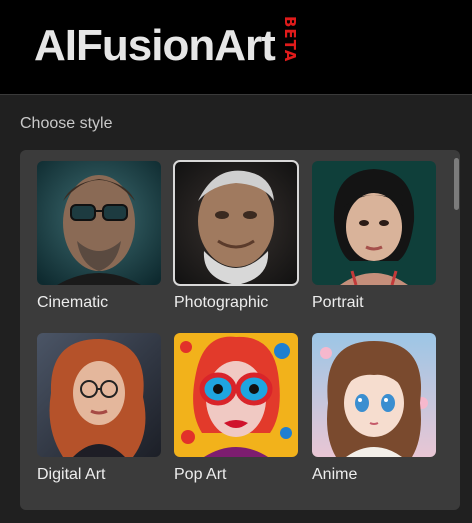  I want to click on style-card-portrait: Portrait, so click(374, 236).